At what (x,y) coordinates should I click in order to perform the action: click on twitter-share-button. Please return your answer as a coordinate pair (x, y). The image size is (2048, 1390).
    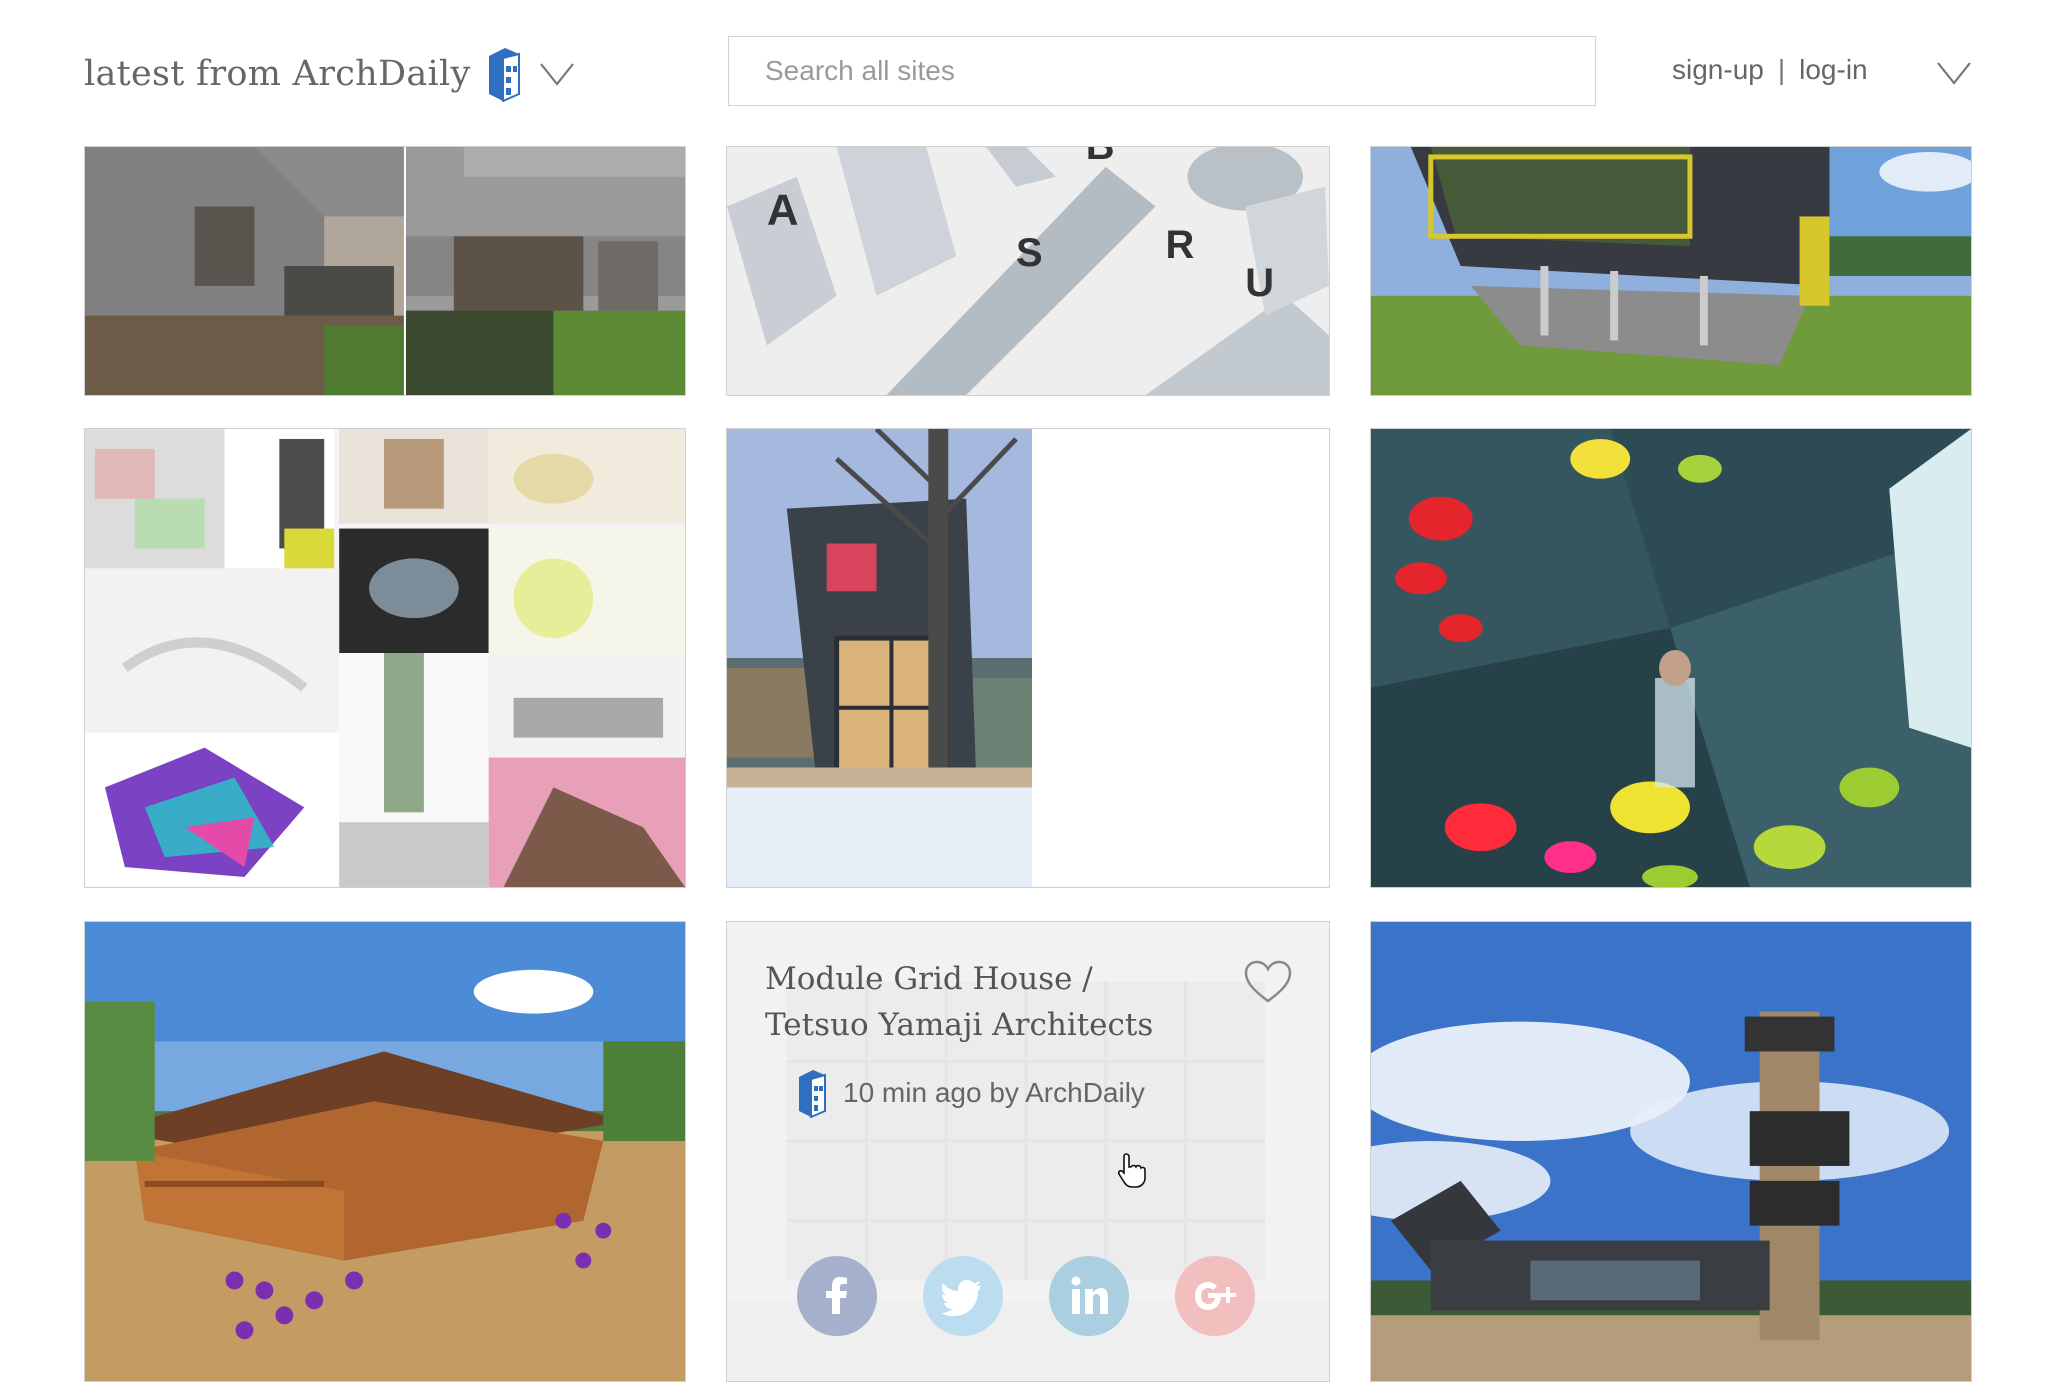
    Looking at the image, I should click on (963, 1296).